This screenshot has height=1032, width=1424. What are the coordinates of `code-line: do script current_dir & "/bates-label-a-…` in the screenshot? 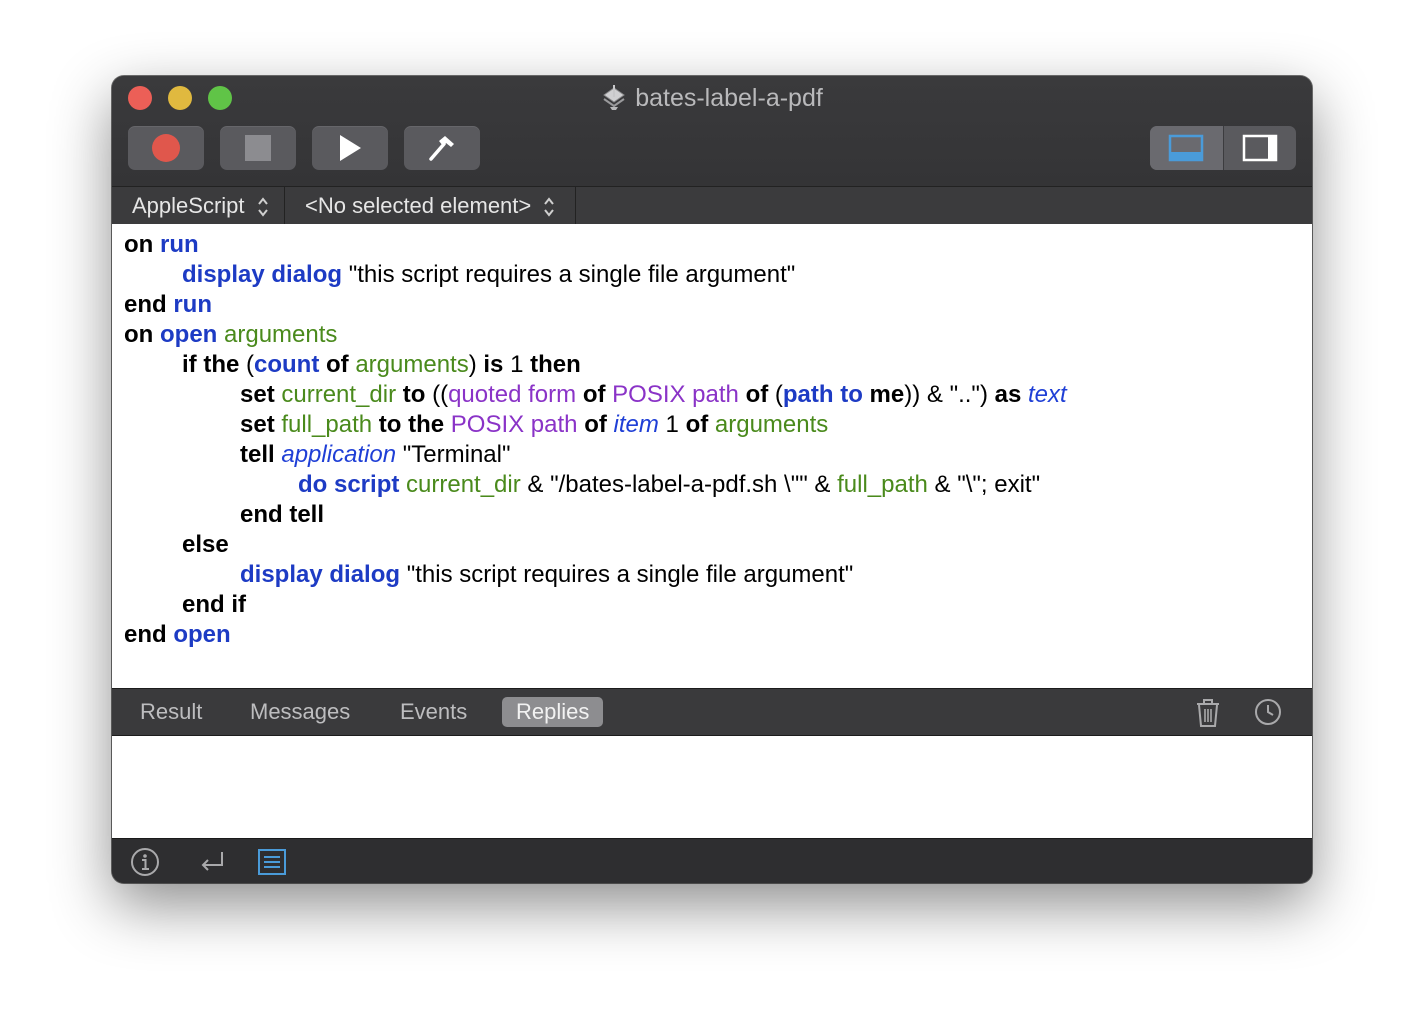 It's located at (669, 484).